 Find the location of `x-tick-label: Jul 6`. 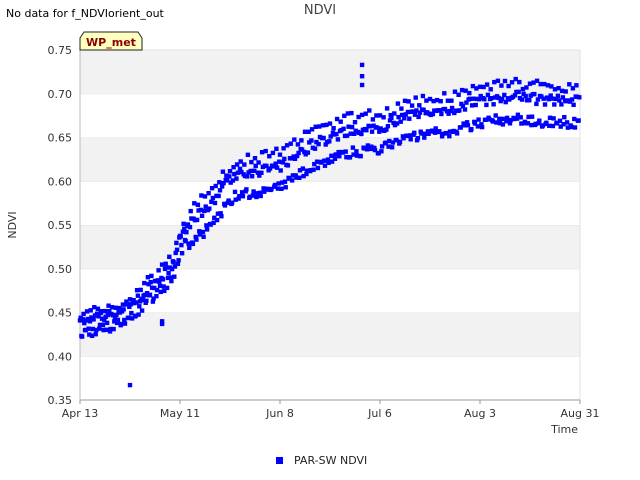

x-tick-label: Jul 6 is located at coordinates (379, 413).